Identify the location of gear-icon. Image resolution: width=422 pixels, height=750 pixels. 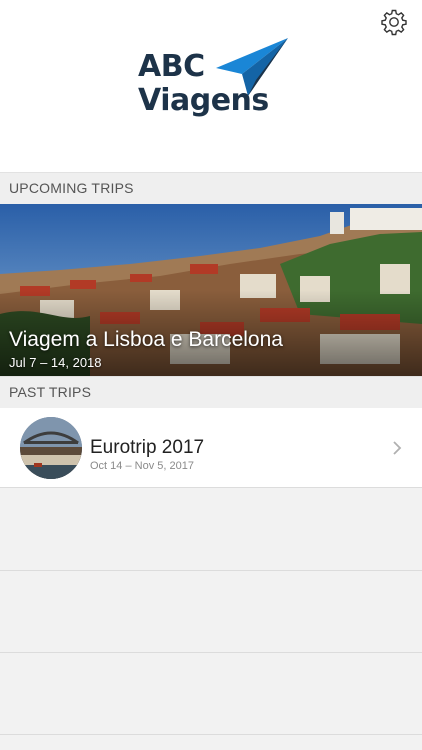
(394, 22).